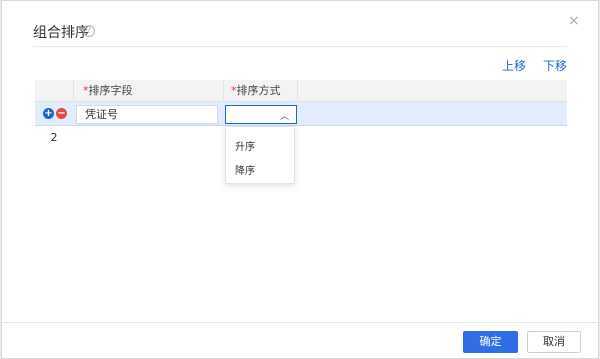 The width and height of the screenshot is (600, 359). Describe the element at coordinates (514, 65) in the screenshot. I see `move-up-button: 上移` at that location.